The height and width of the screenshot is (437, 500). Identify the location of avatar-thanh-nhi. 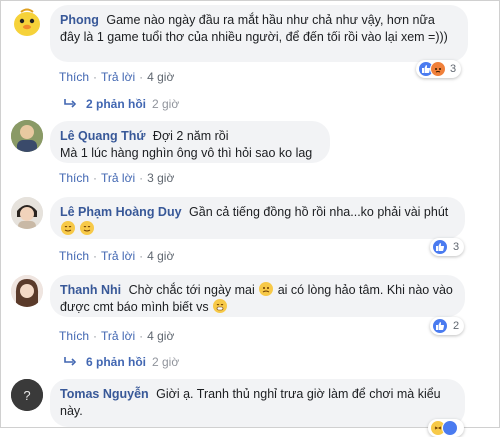
(27, 291).